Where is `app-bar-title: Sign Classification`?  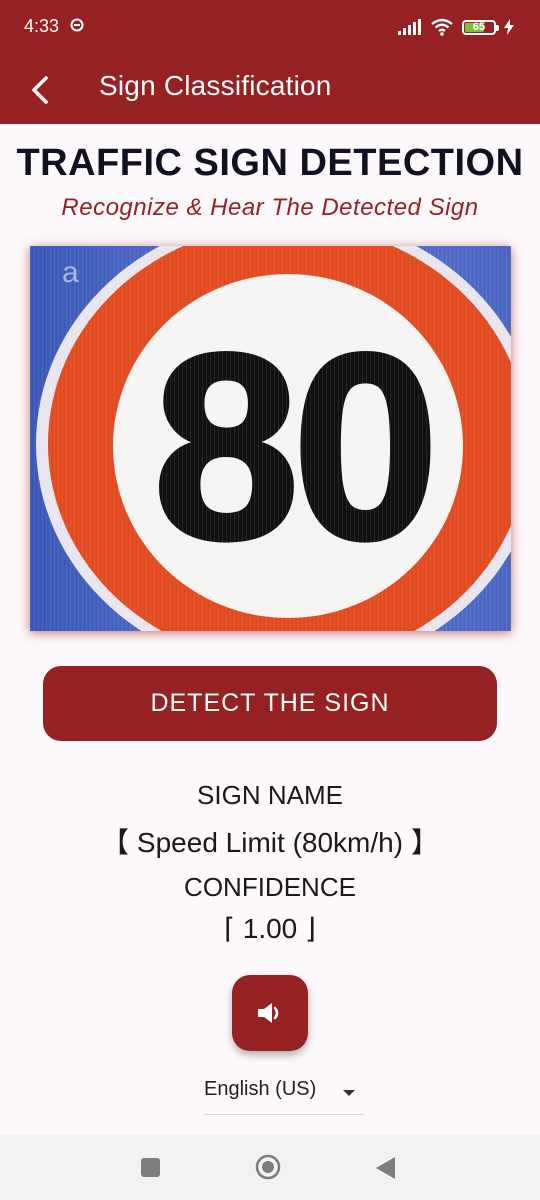
app-bar-title: Sign Classification is located at coordinates (215, 85).